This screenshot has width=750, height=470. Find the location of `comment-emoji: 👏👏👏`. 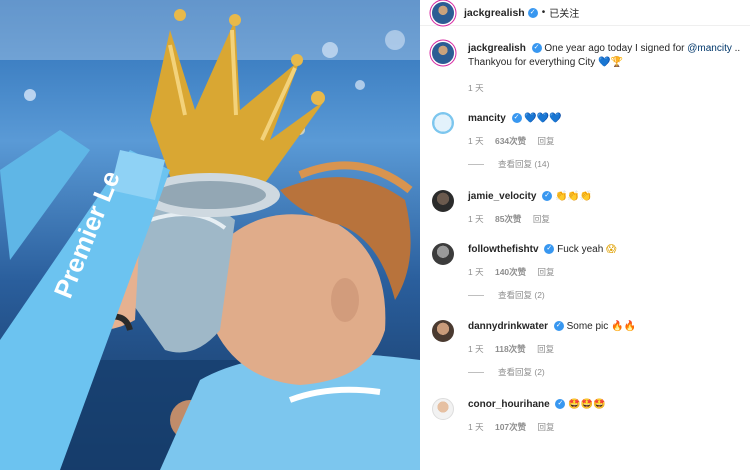

comment-emoji: 👏👏👏 is located at coordinates (573, 196).